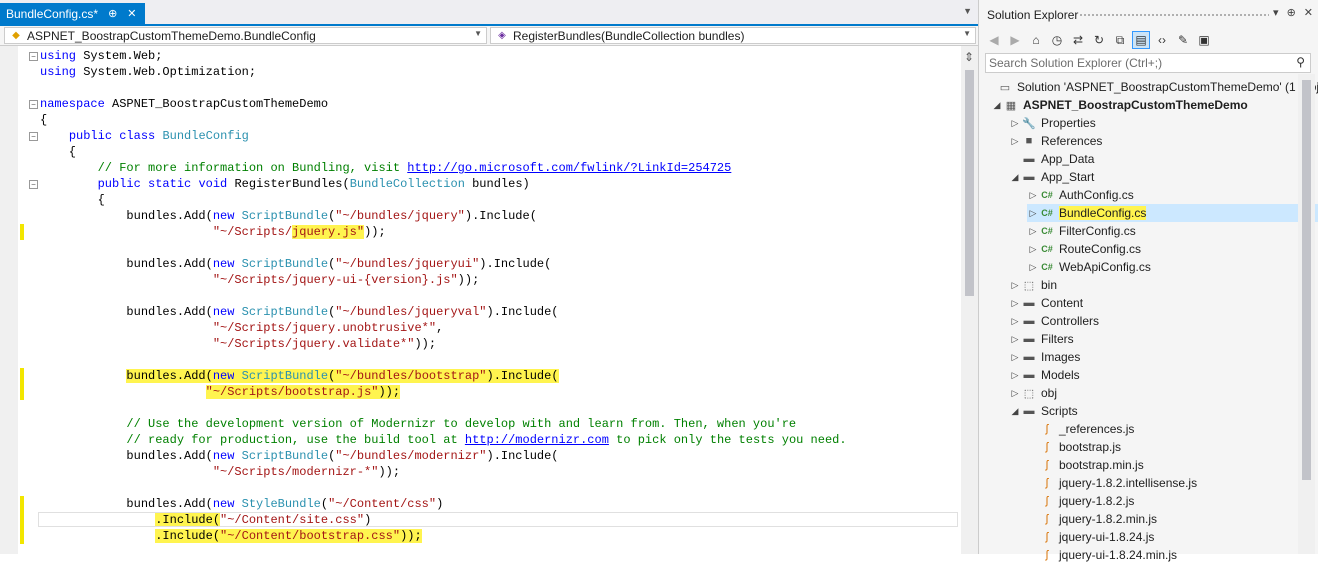  Describe the element at coordinates (220, 472) in the screenshot. I see `code-line: "~/Scripts/modernizr-*"));` at that location.